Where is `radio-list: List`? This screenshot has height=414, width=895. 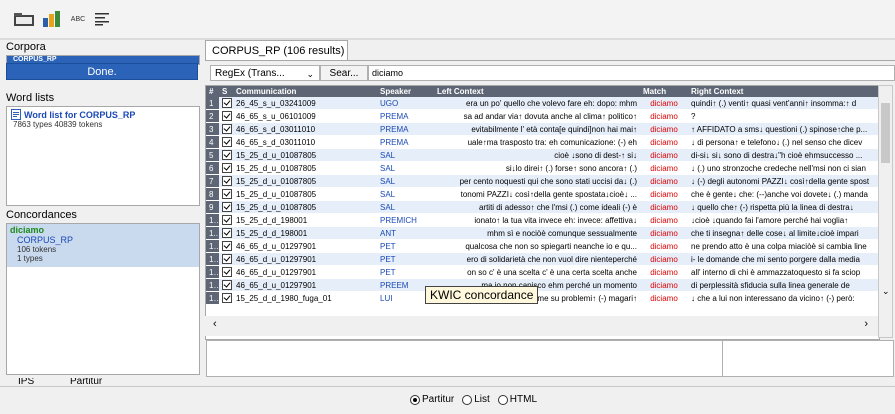 radio-list: List is located at coordinates (476, 399).